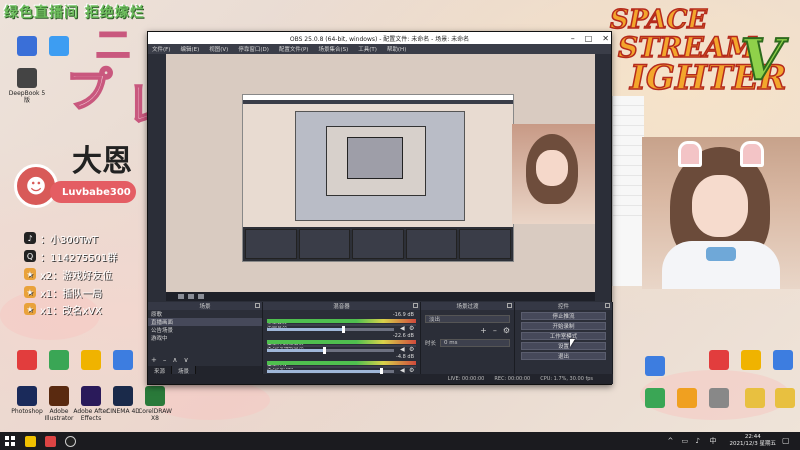 This screenshot has height=450, width=800. I want to click on volume-icon: ♪, so click(700, 441).